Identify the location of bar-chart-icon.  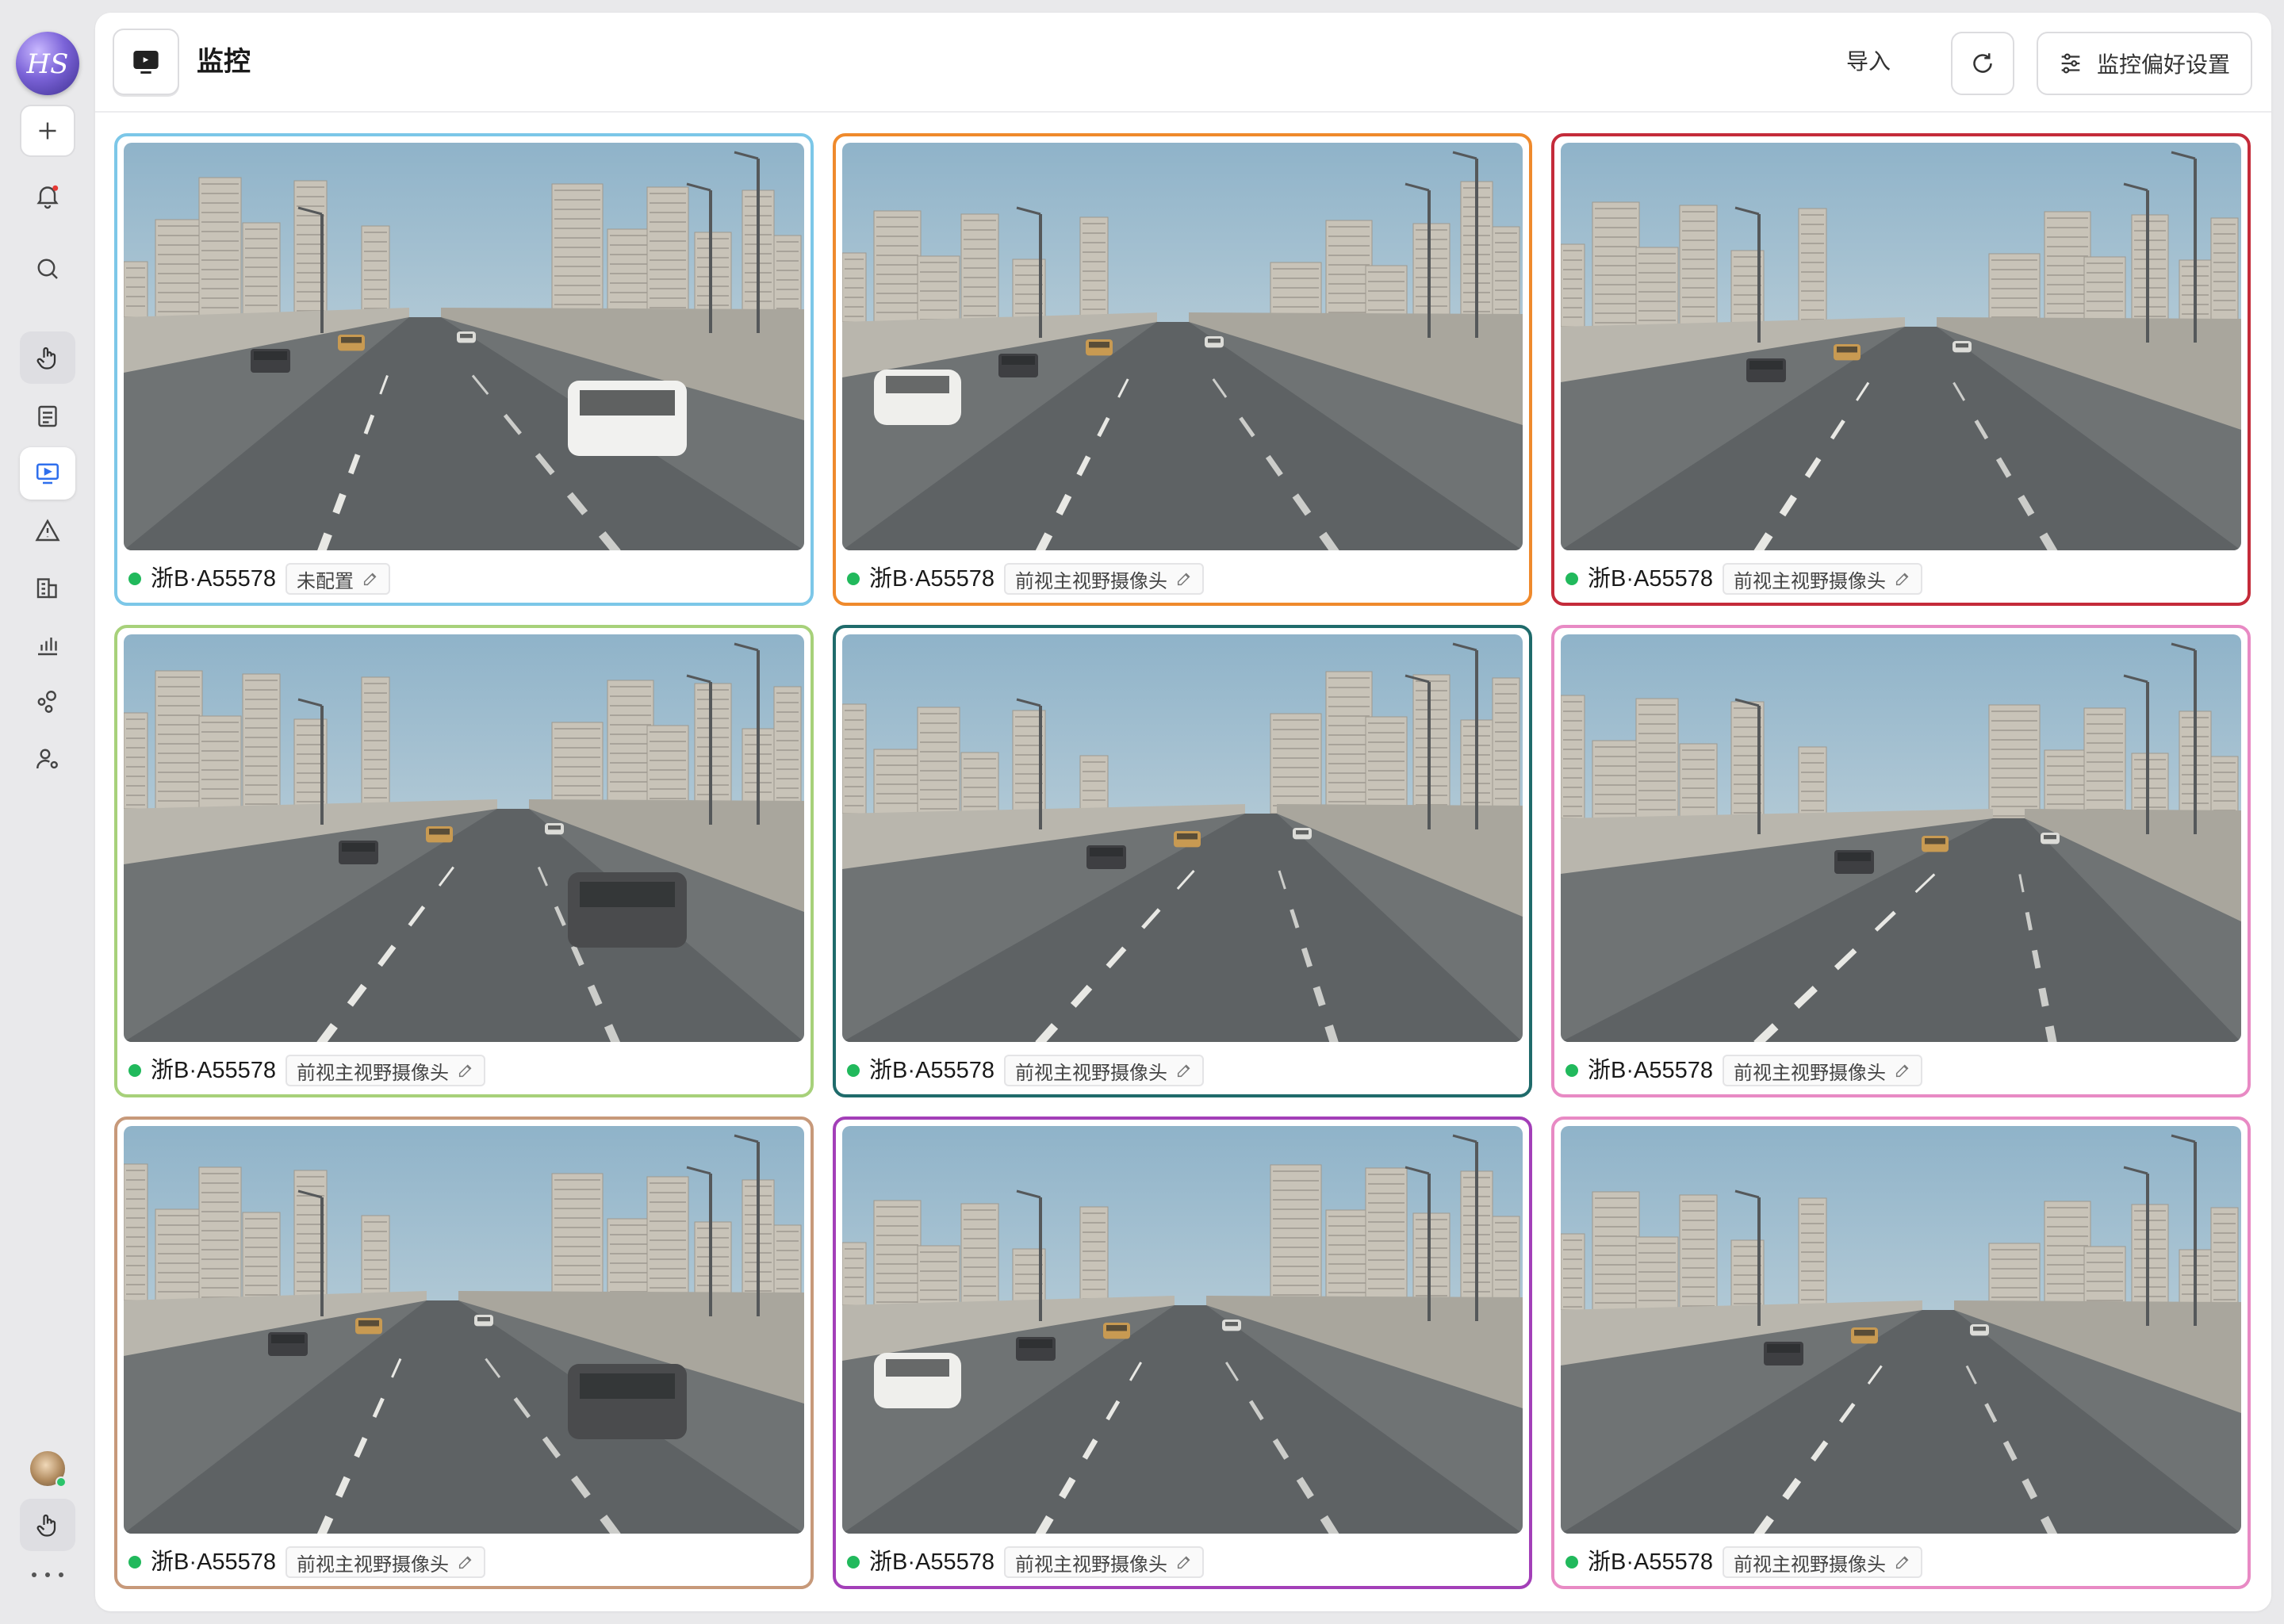
(47, 647).